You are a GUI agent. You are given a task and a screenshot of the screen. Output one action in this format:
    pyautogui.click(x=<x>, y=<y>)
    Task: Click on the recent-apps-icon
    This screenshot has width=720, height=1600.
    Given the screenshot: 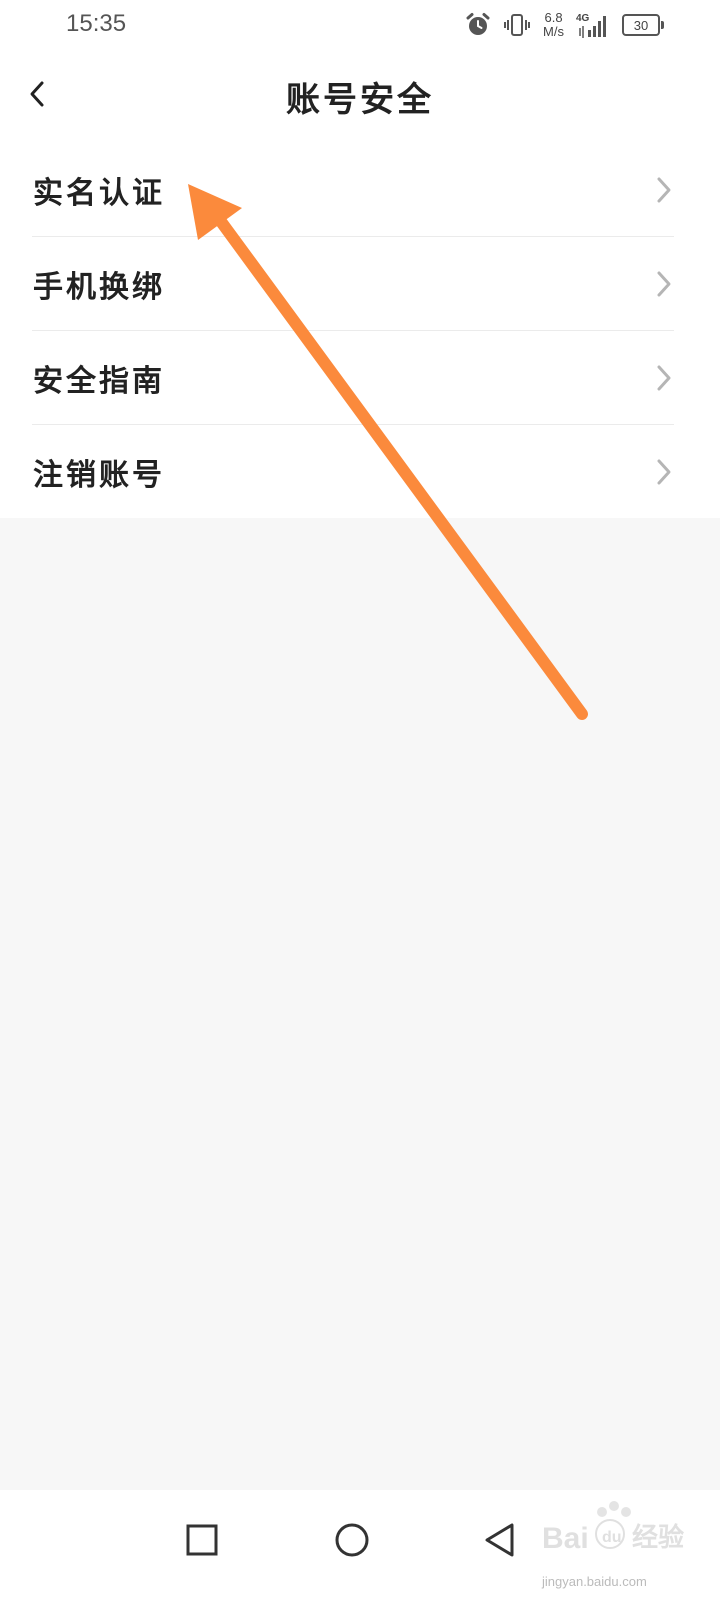 What is the action you would take?
    pyautogui.click(x=202, y=1540)
    